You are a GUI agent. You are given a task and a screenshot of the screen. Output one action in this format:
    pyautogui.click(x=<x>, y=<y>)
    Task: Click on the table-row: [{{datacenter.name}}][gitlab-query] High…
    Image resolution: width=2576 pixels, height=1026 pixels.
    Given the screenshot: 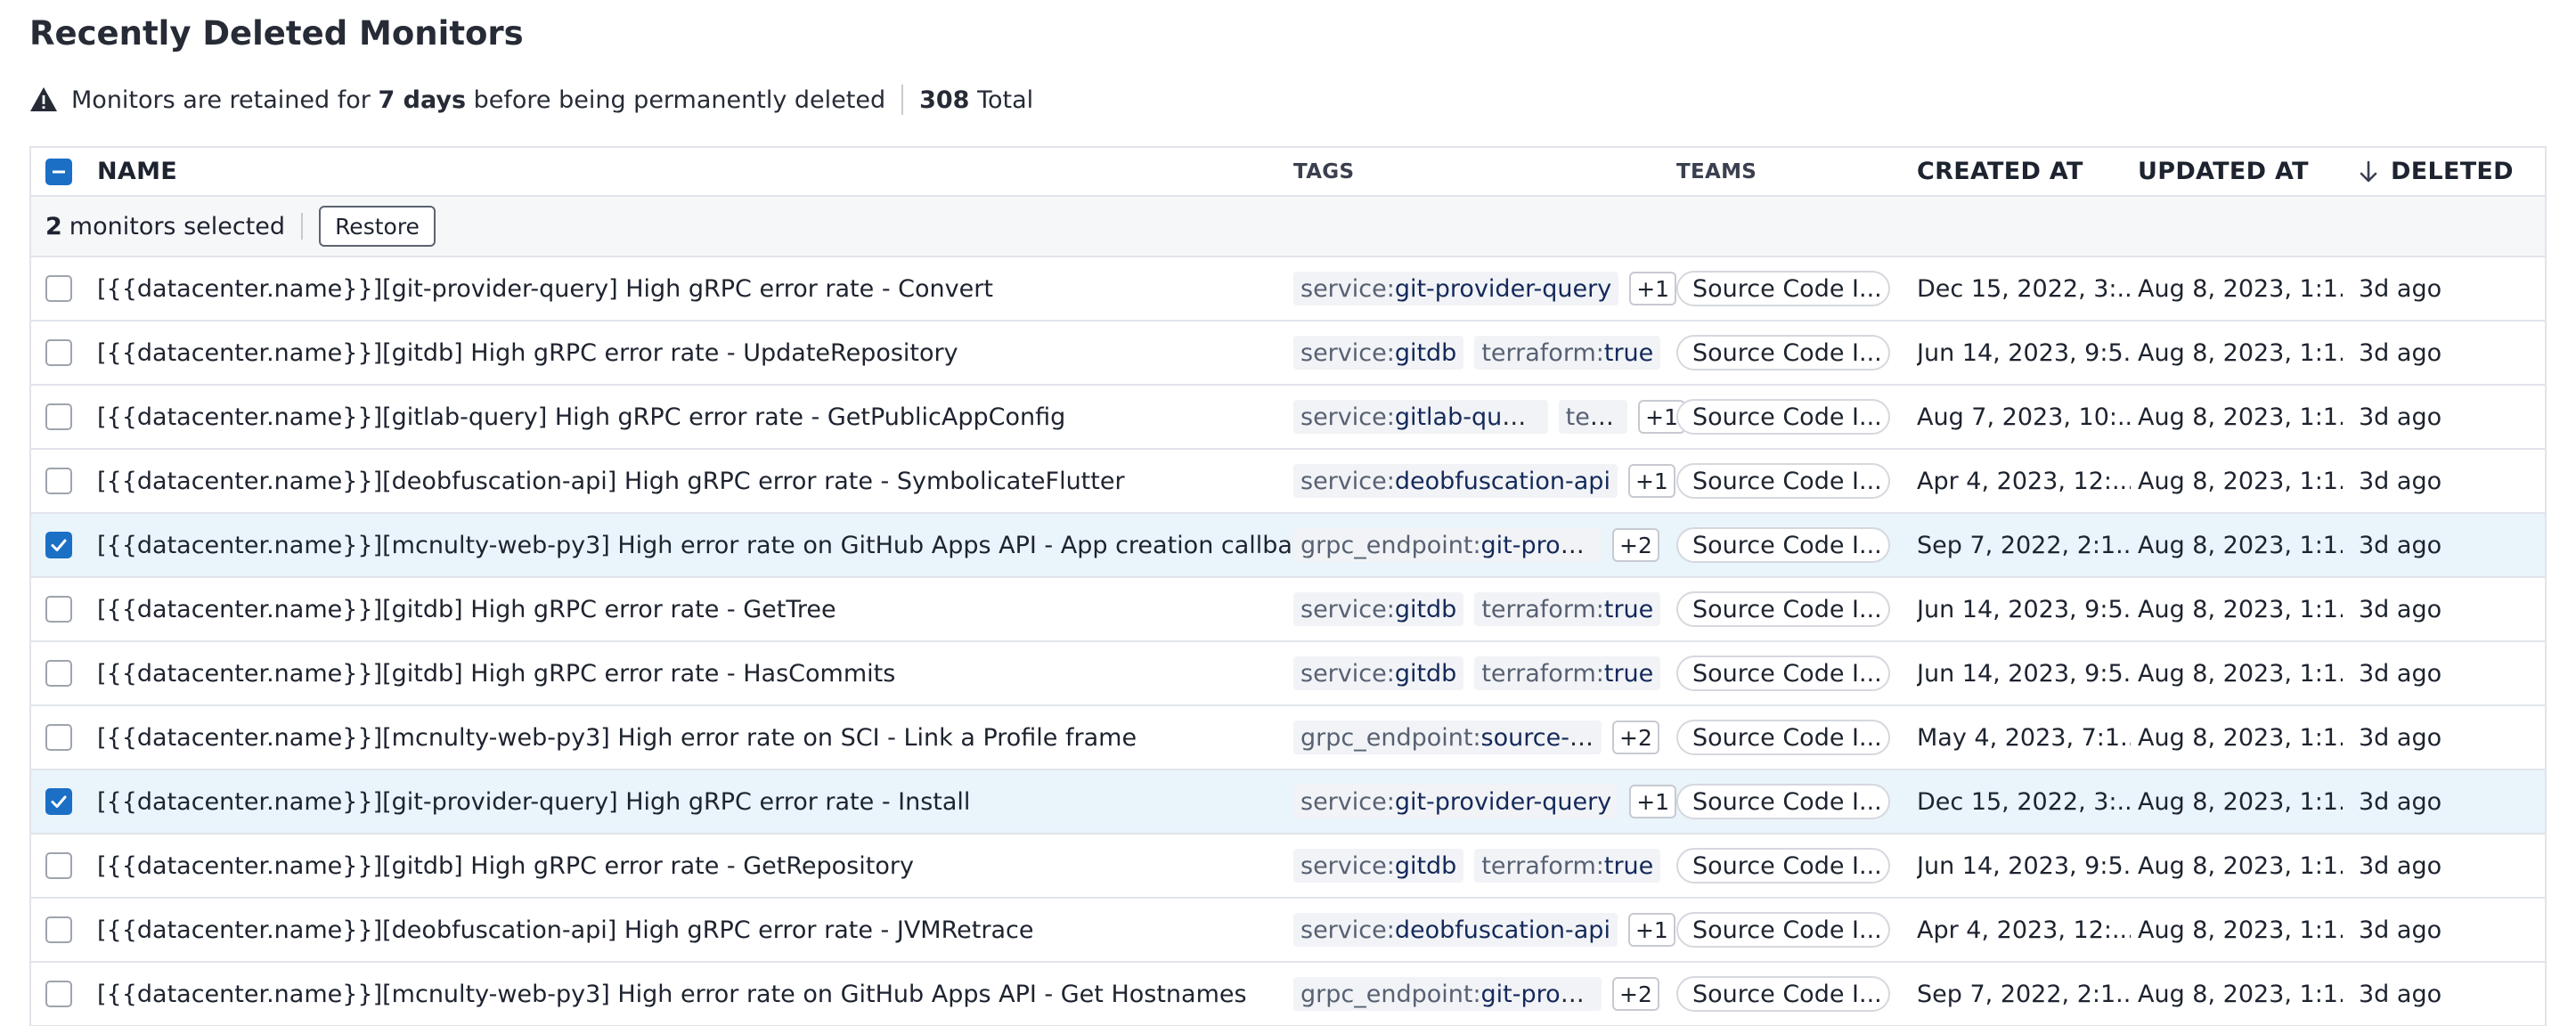 What is the action you would take?
    pyautogui.click(x=1288, y=418)
    